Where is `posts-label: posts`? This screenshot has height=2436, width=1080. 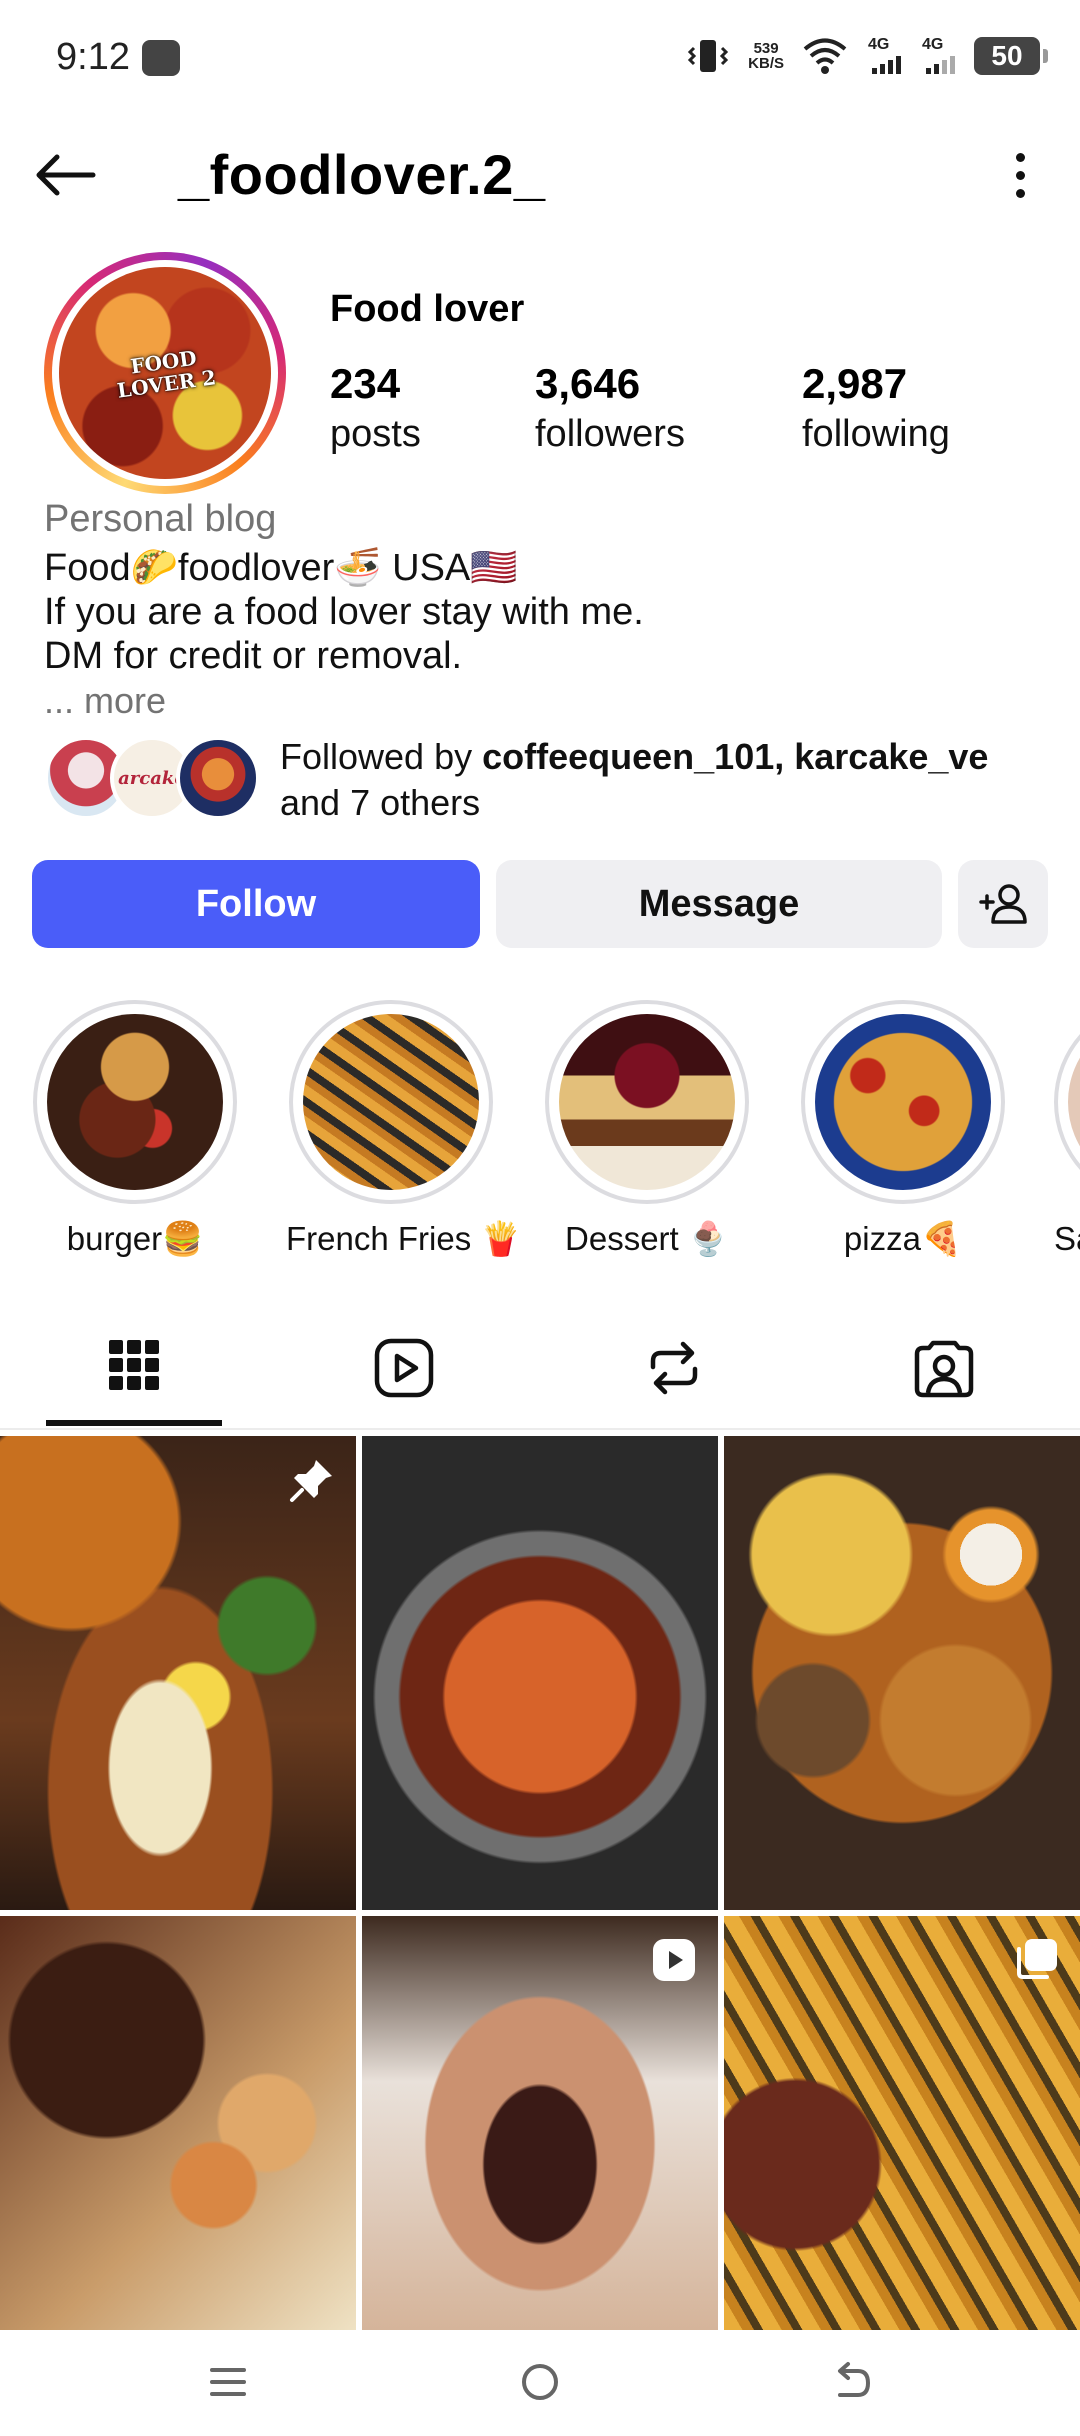
posts-label: posts is located at coordinates (375, 434).